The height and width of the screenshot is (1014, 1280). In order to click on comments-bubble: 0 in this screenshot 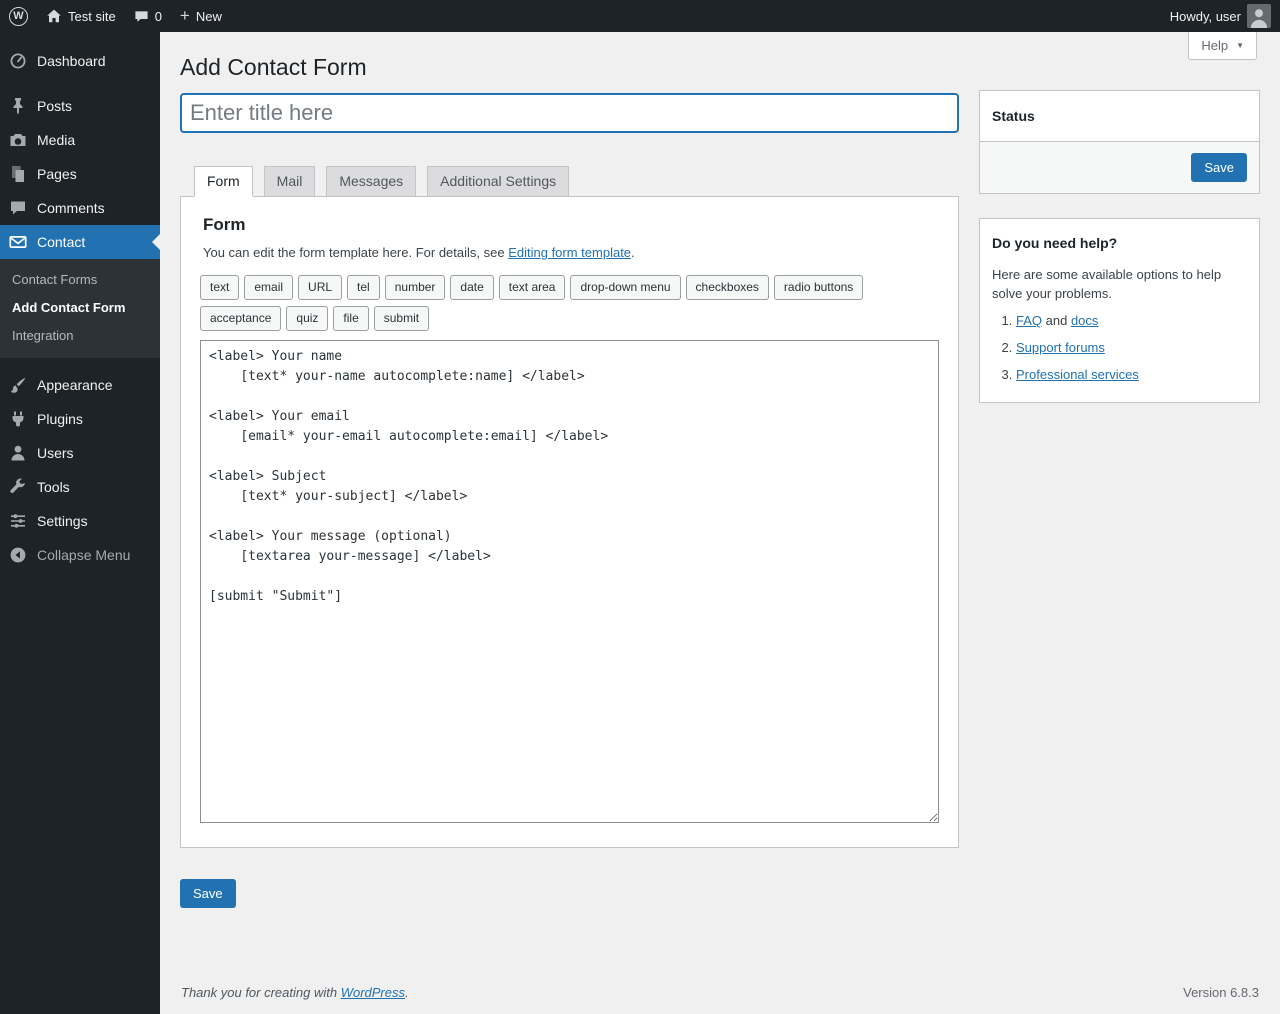, I will do `click(148, 16)`.